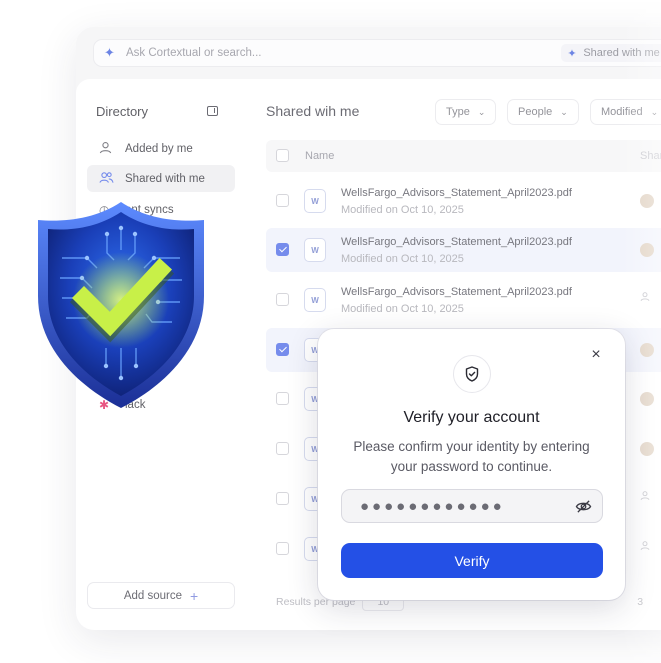 This screenshot has width=661, height=663. Describe the element at coordinates (535, 112) in the screenshot. I see `filter-label: People` at that location.